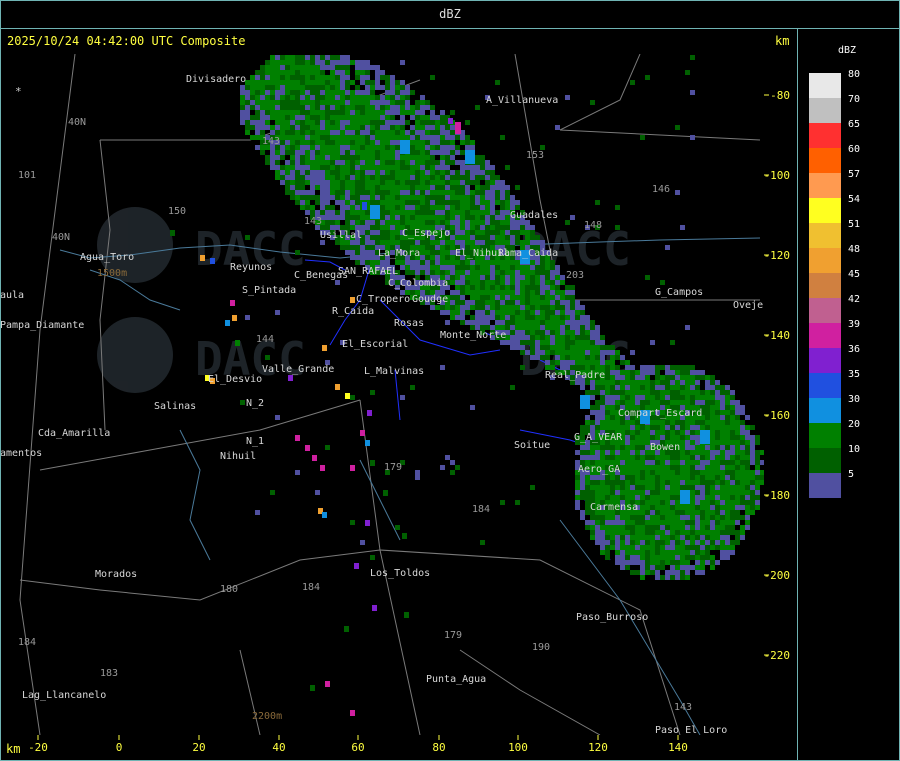 This screenshot has height=761, width=900. Describe the element at coordinates (426, 233) in the screenshot. I see `place-label: C_Espejo` at that location.